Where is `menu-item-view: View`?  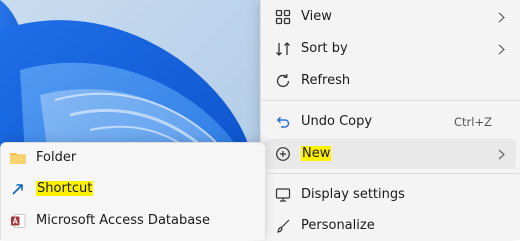 menu-item-view: View is located at coordinates (390, 17).